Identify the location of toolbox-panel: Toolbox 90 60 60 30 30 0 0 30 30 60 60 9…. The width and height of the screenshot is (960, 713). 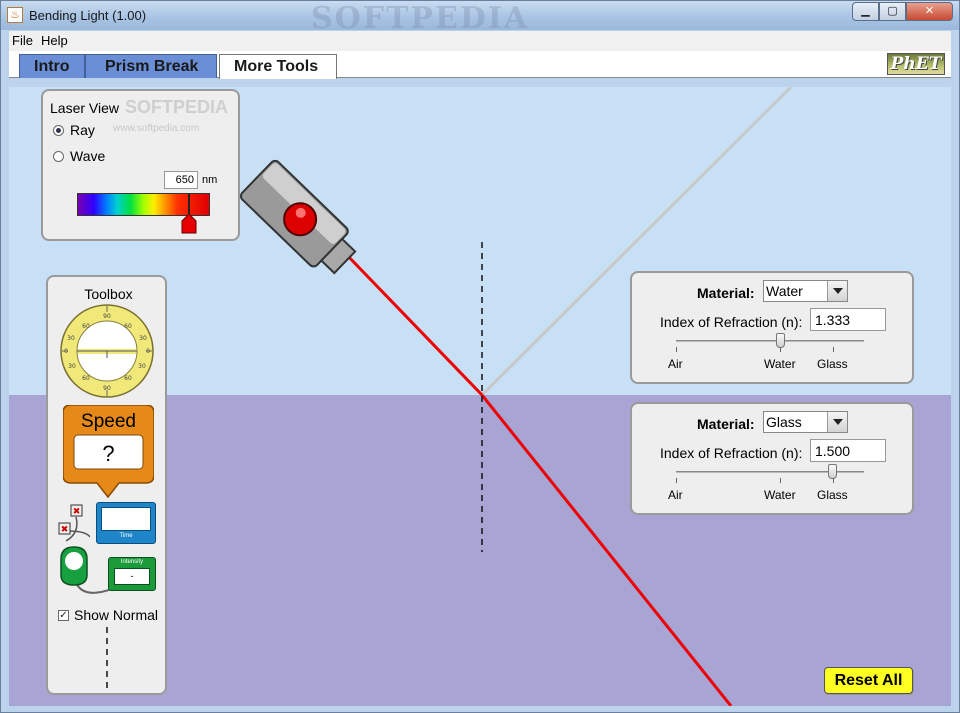
(106, 485).